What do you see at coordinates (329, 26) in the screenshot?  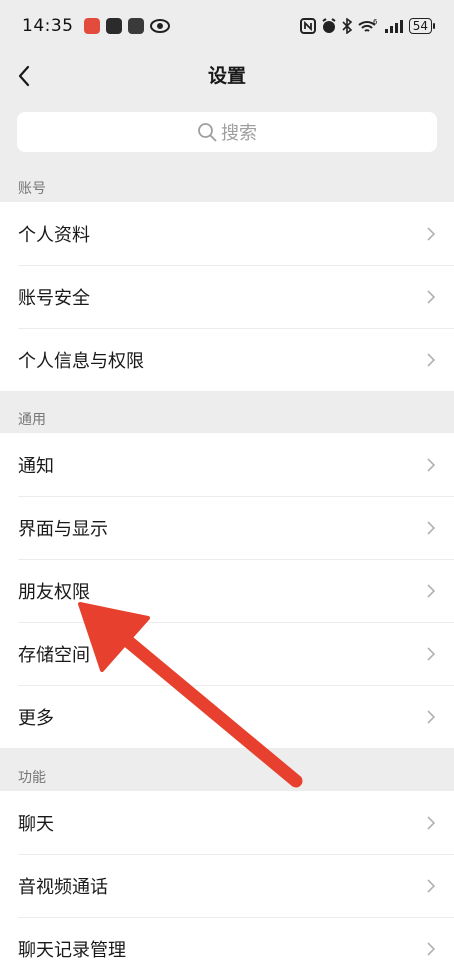 I see `alarm-icon` at bounding box center [329, 26].